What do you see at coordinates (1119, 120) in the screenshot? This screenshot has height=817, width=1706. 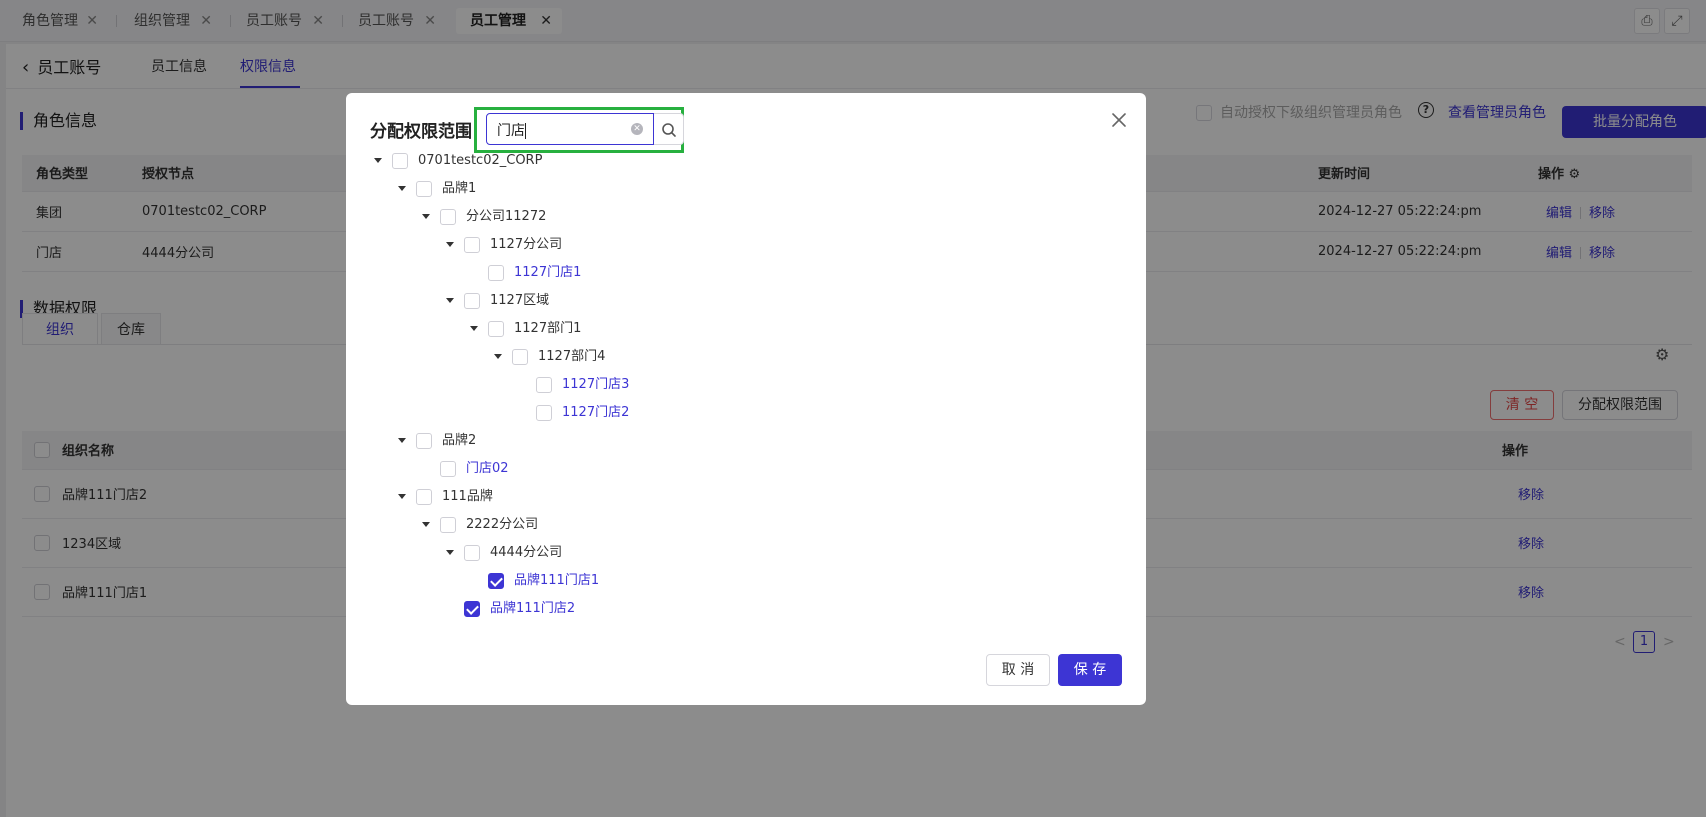 I see `close-icon` at bounding box center [1119, 120].